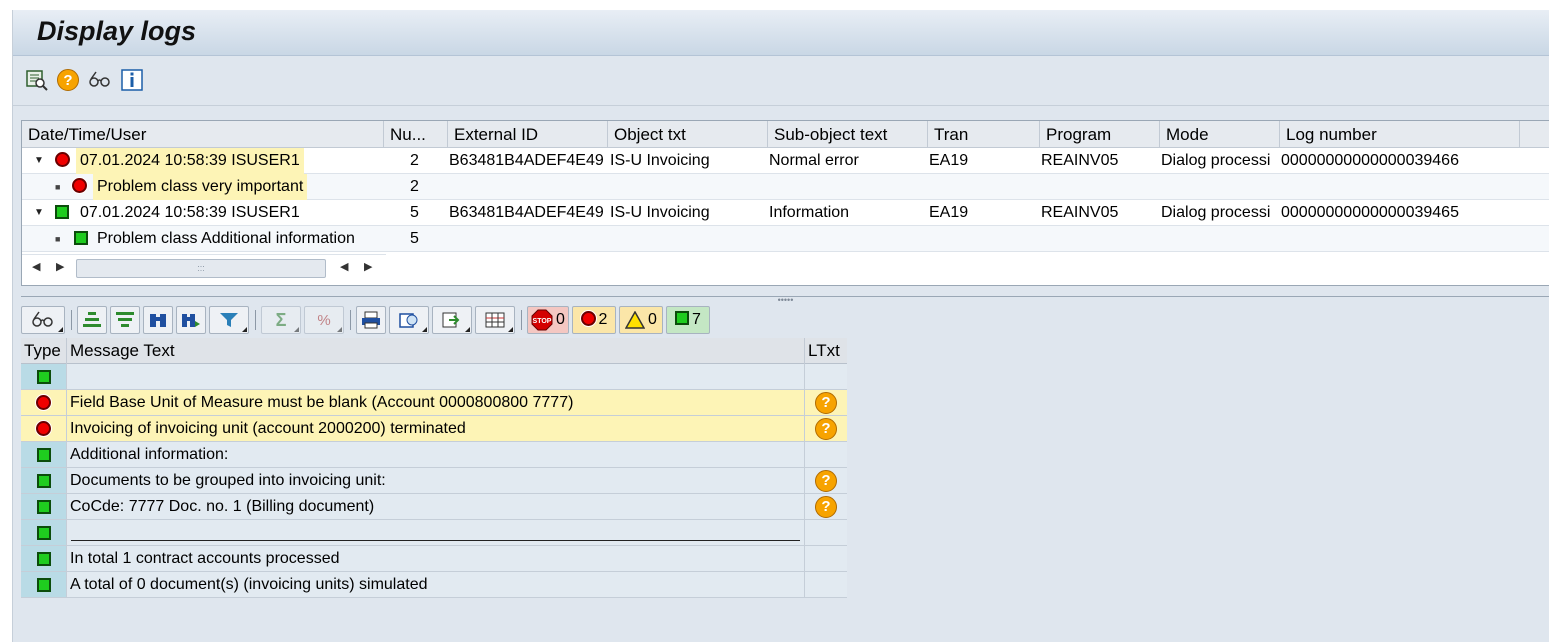 This screenshot has height=642, width=1549. I want to click on message-row: In total 1 contract accounts processed, so click(434, 559).